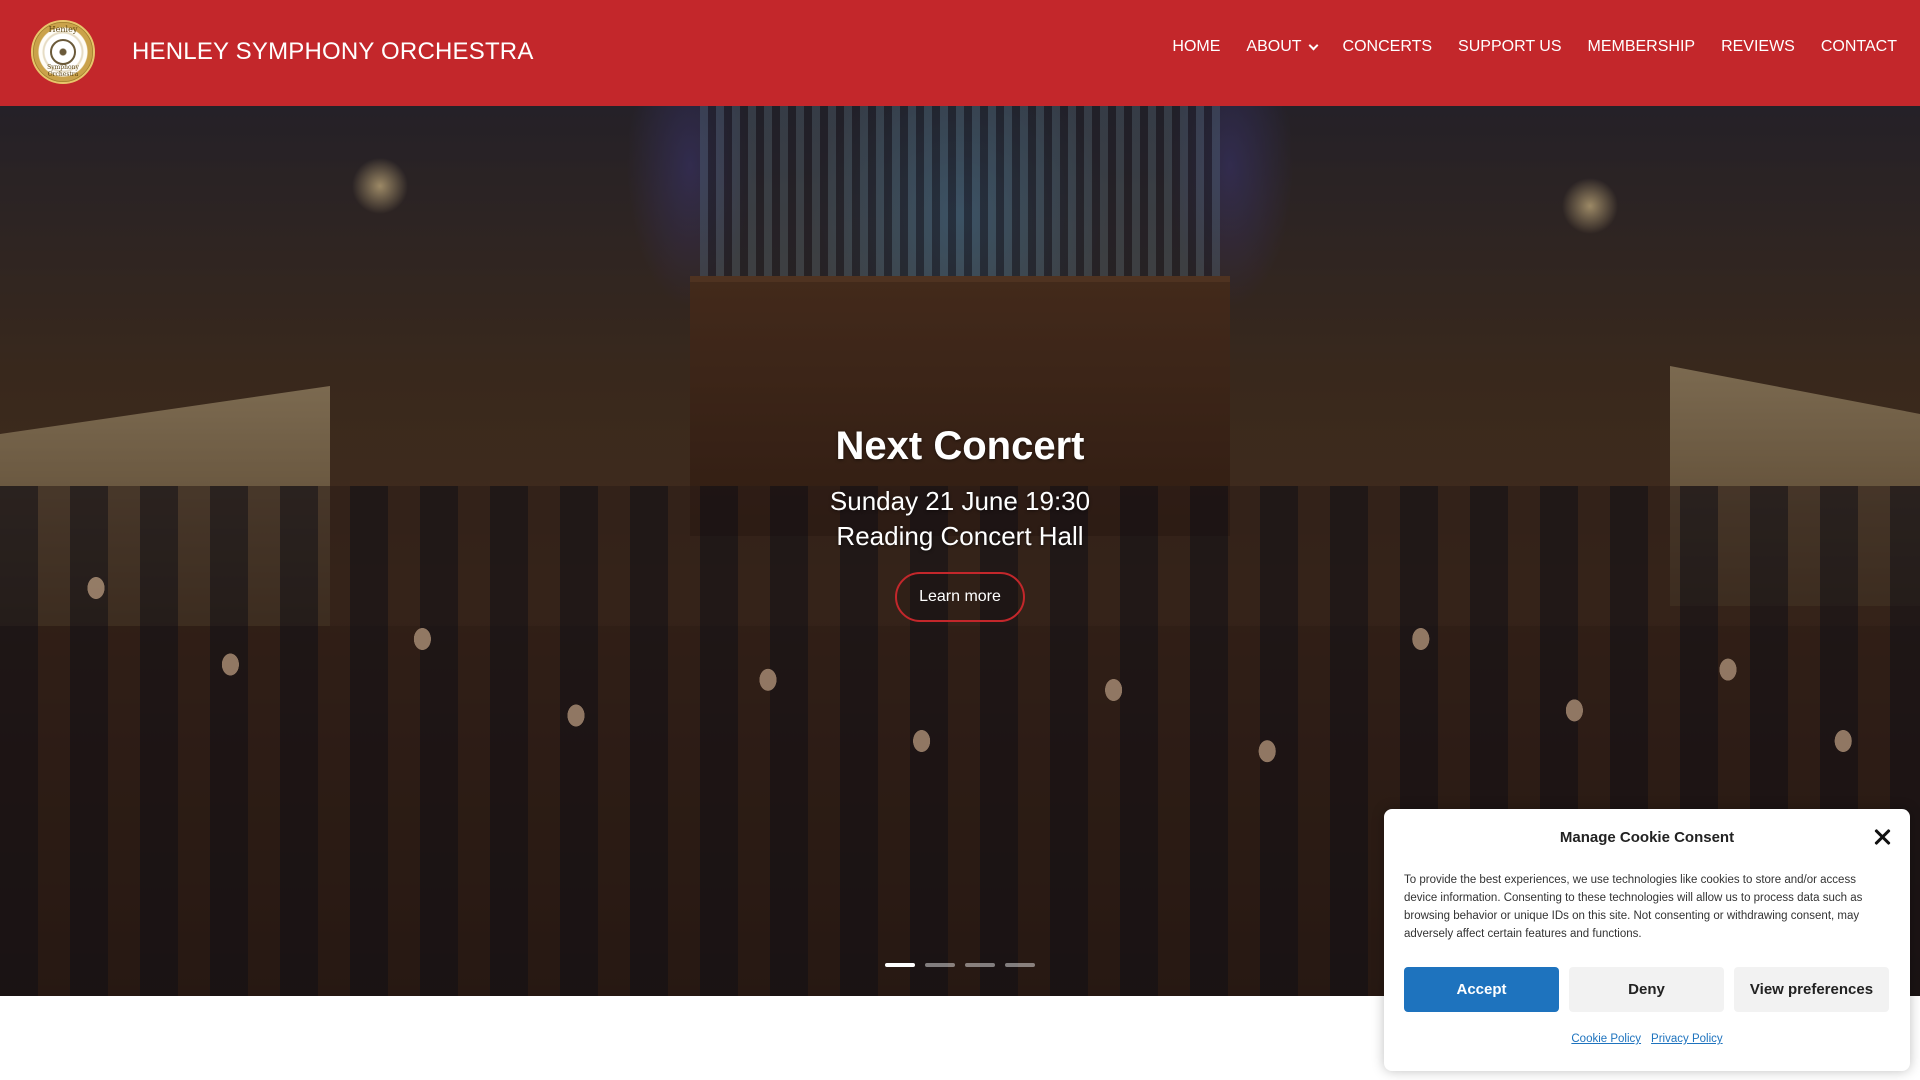 This screenshot has height=1080, width=1920. Describe the element at coordinates (1687, 1039) in the screenshot. I see `privacy-policy-link: Privacy Policy` at that location.